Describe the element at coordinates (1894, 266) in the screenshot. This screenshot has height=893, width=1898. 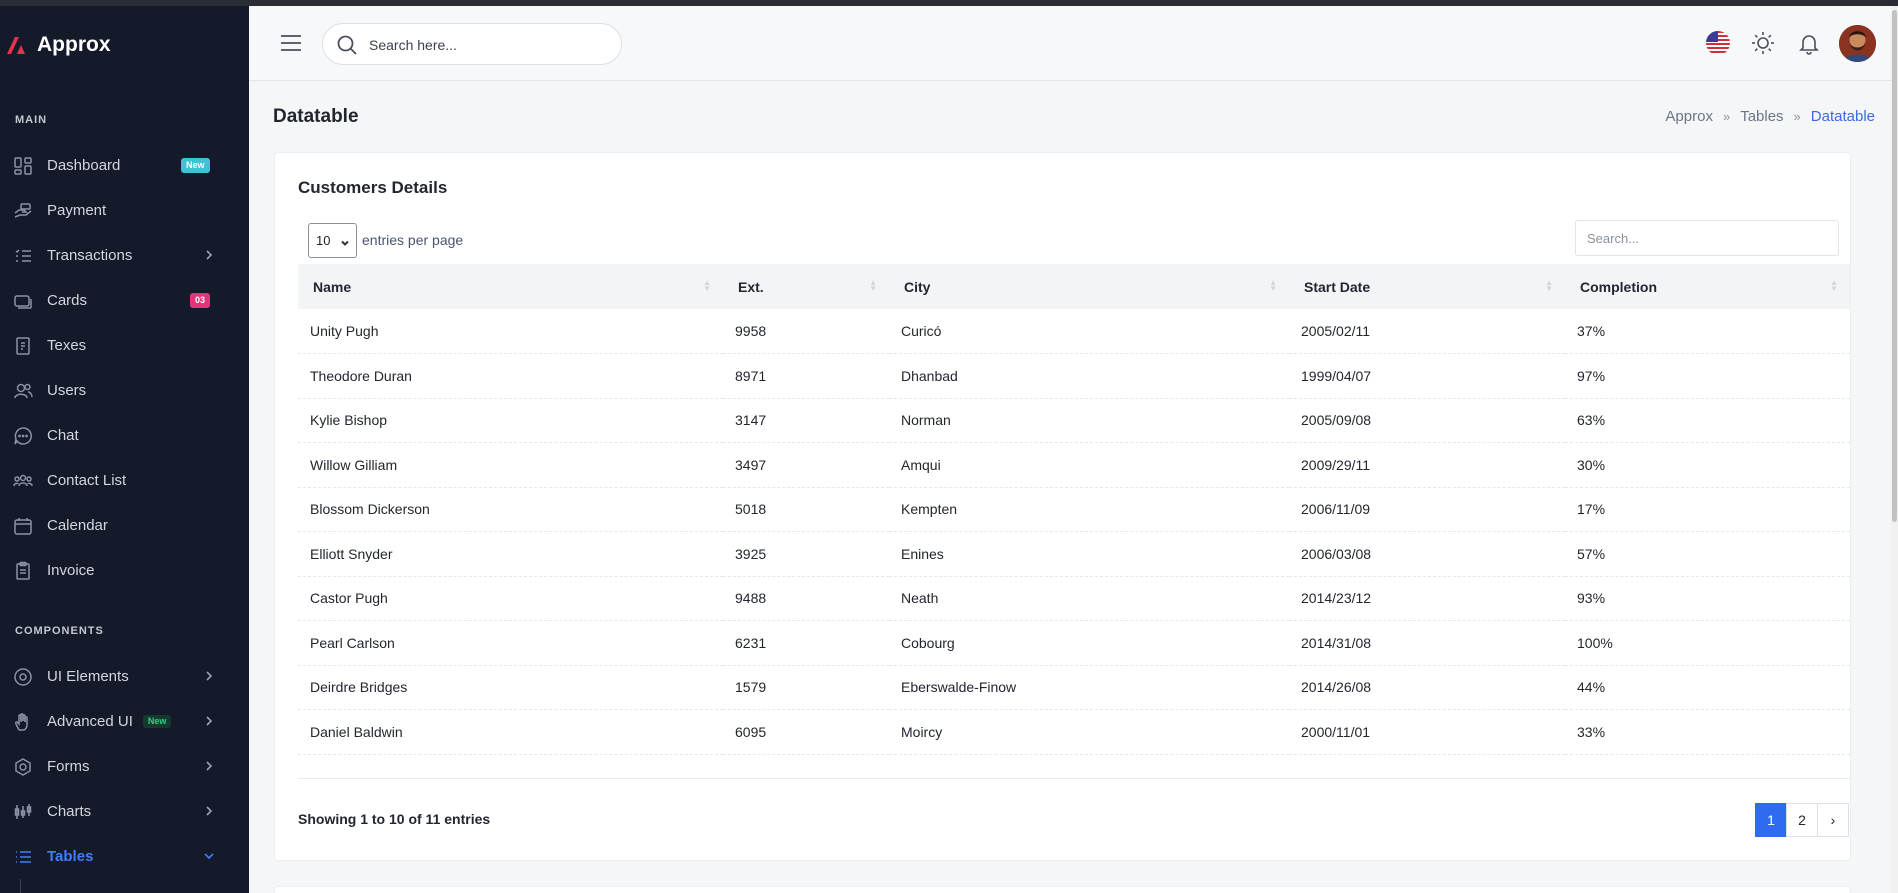
I see `scrollbar-thumb` at that location.